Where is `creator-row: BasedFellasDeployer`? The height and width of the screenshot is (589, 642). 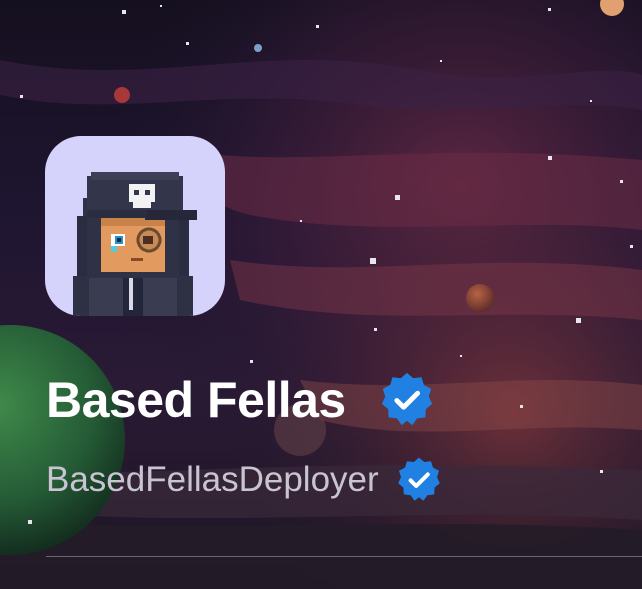 creator-row: BasedFellasDeployer is located at coordinates (244, 480).